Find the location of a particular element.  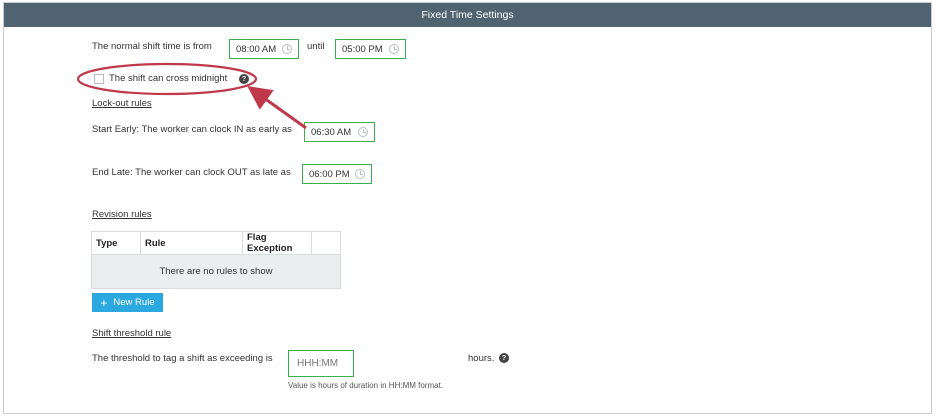

panel-header: Fixed Time Settings is located at coordinates (467, 15).